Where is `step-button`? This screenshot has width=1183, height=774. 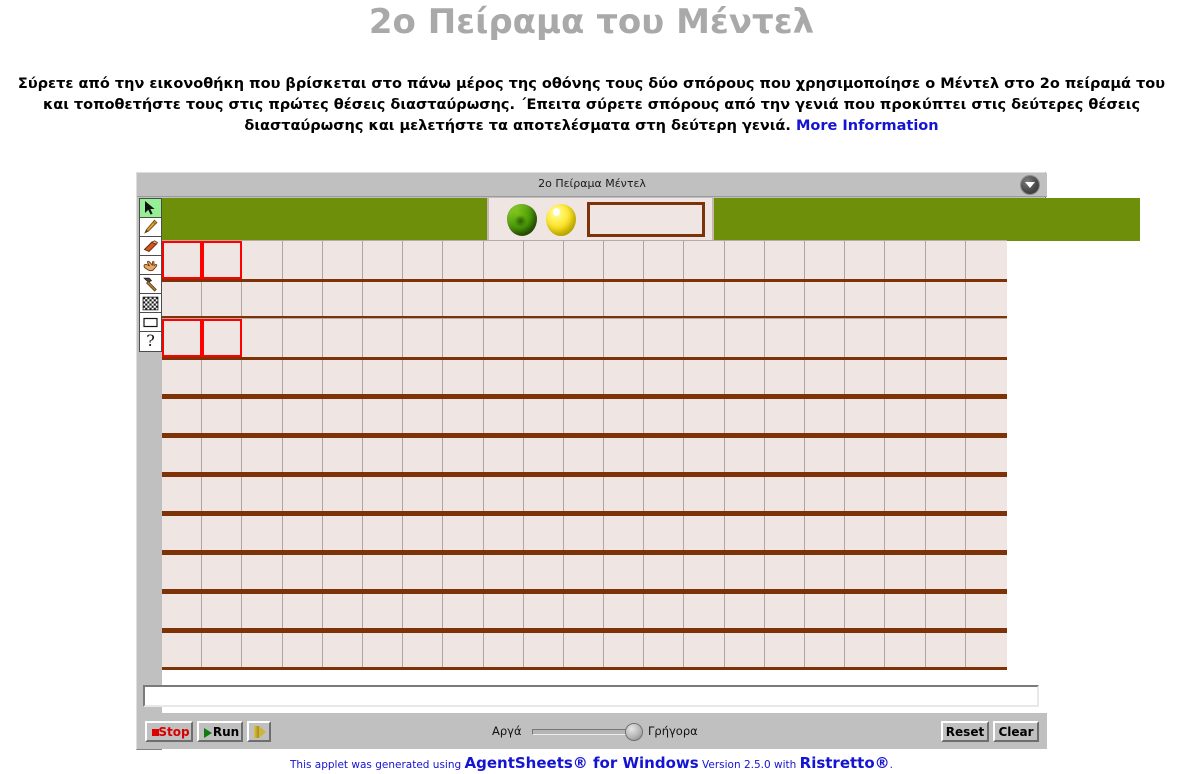
step-button is located at coordinates (259, 731).